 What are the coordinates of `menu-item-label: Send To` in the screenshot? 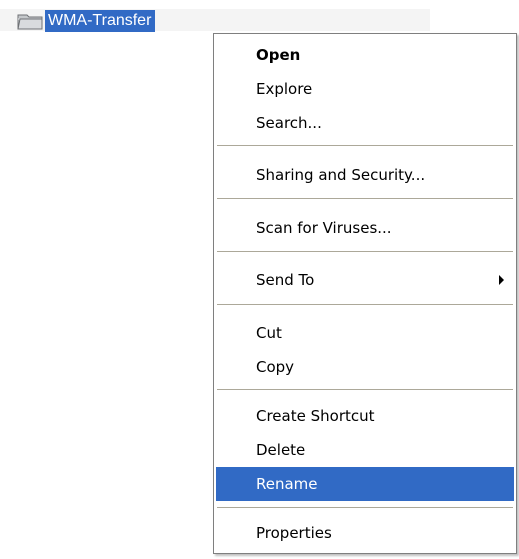 It's located at (285, 280).